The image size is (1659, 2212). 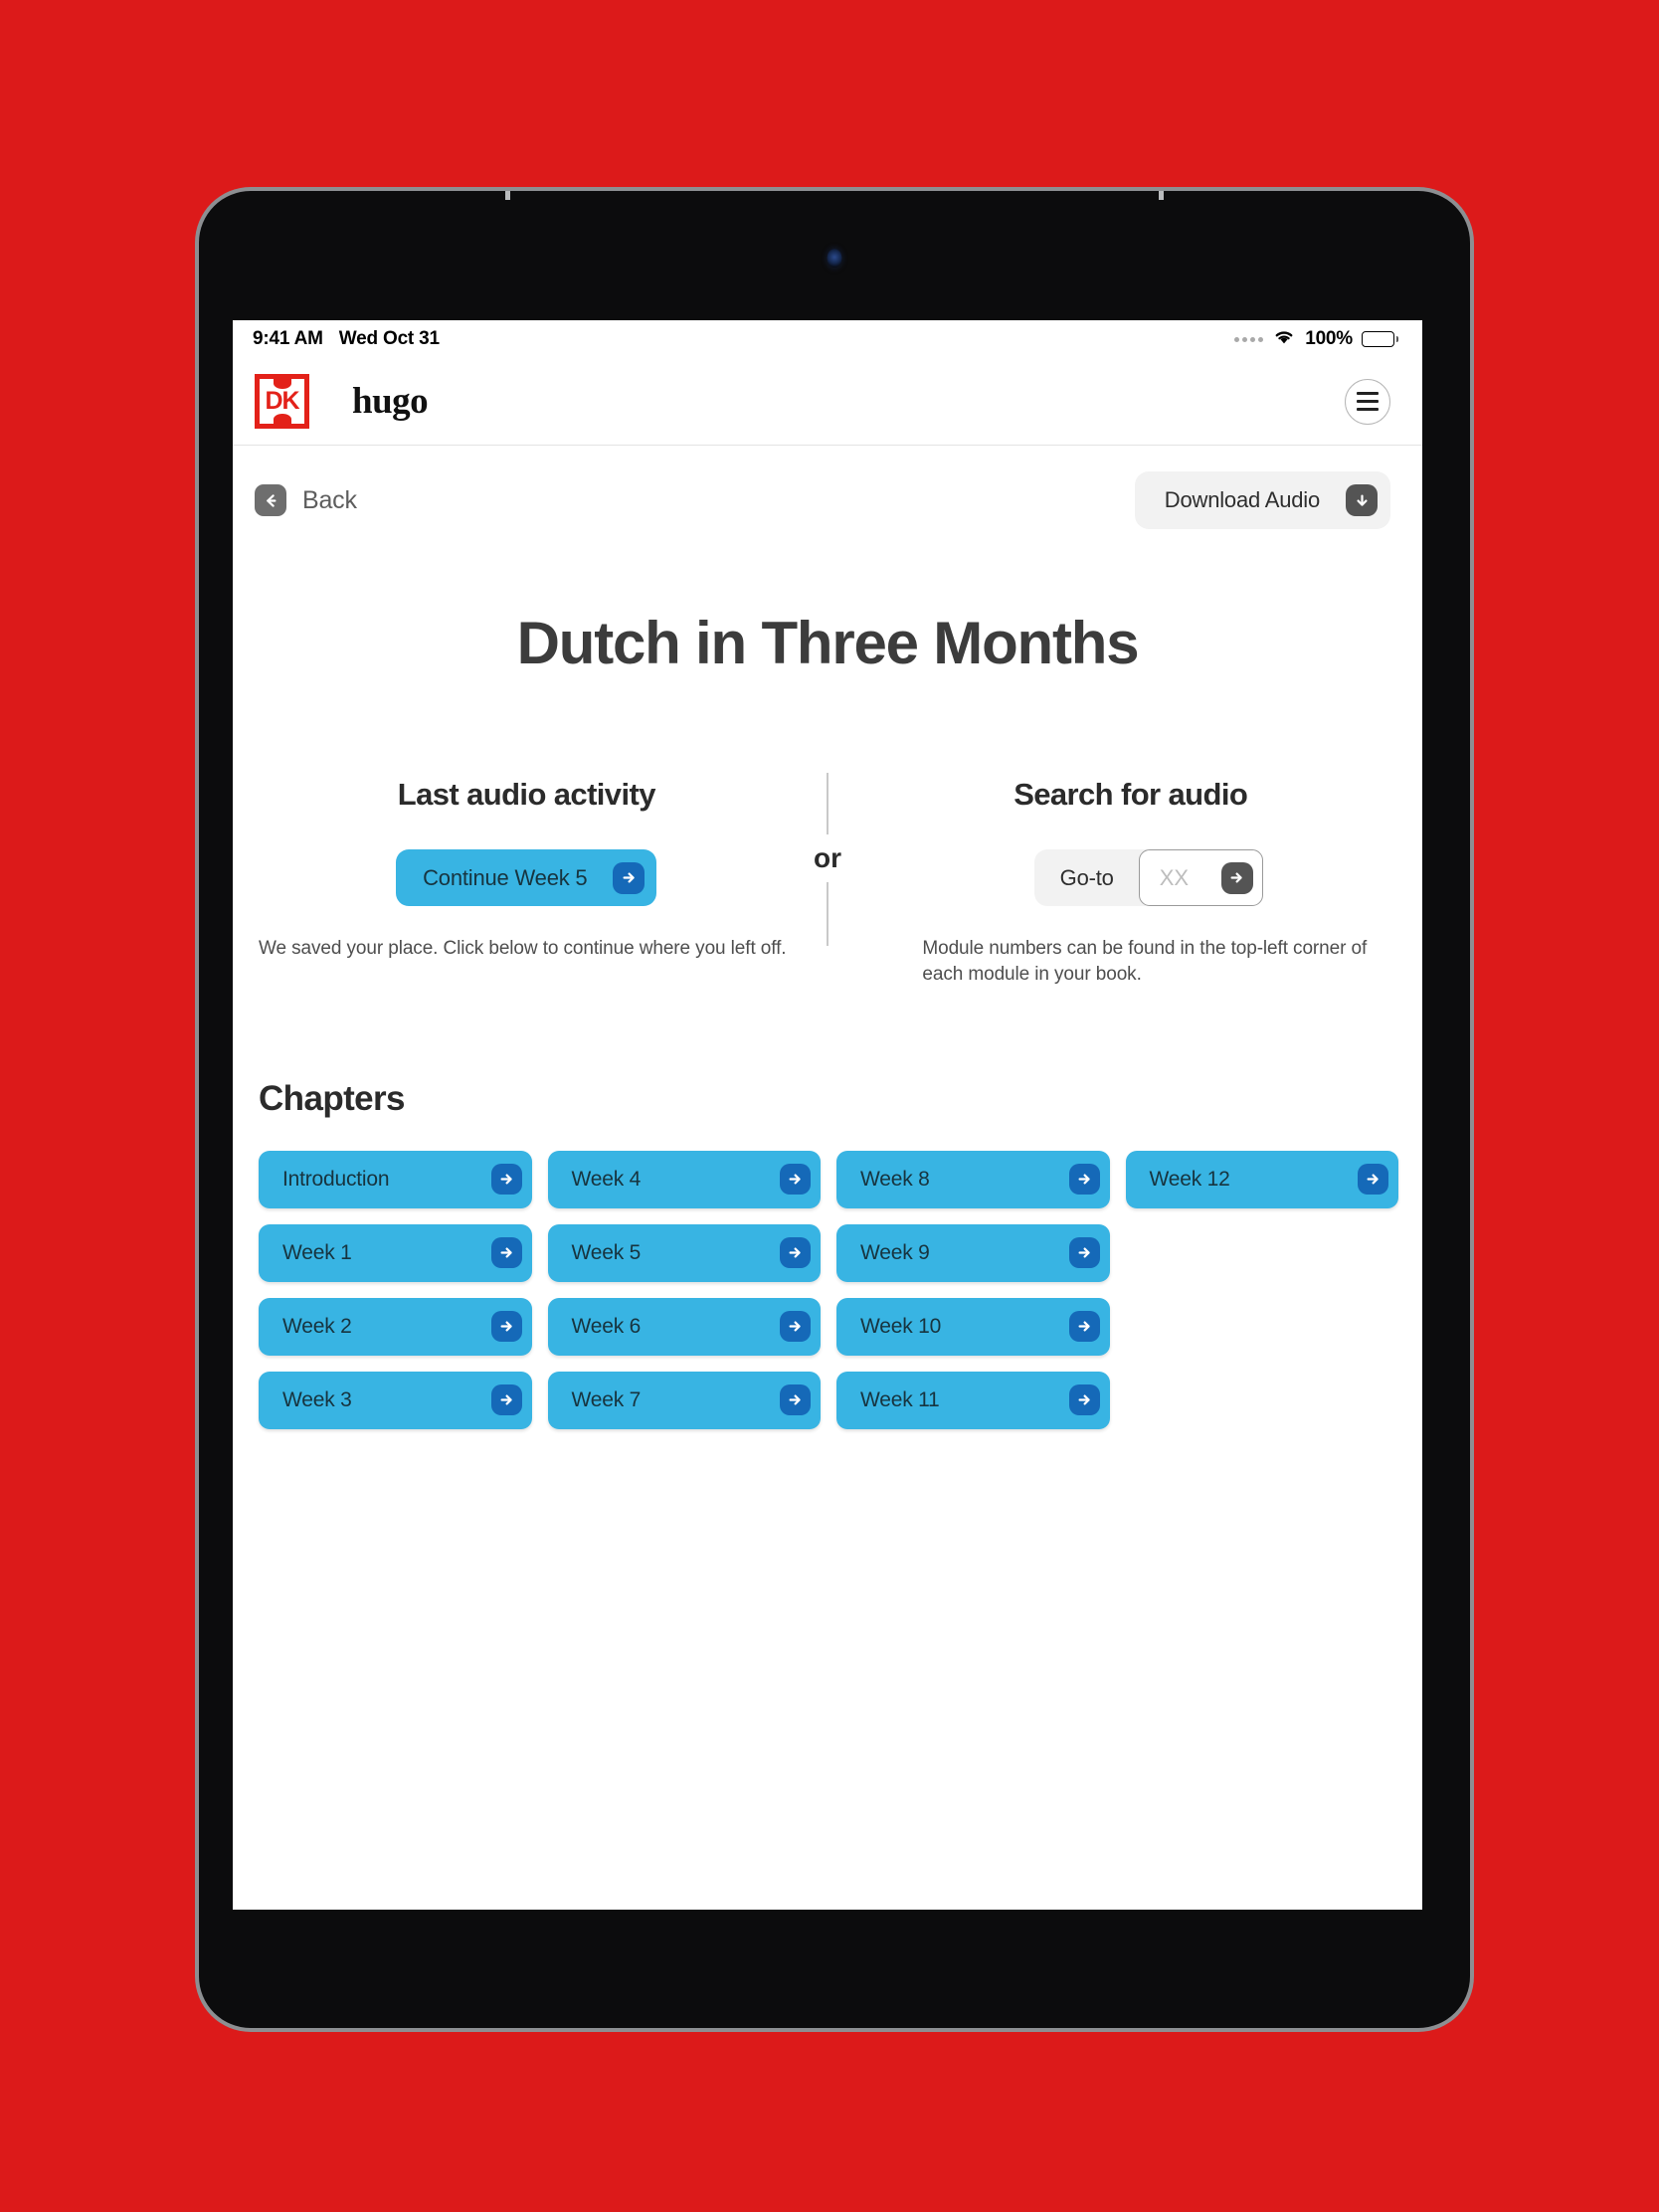 I want to click on status-time: 9:41 AM, so click(x=288, y=338).